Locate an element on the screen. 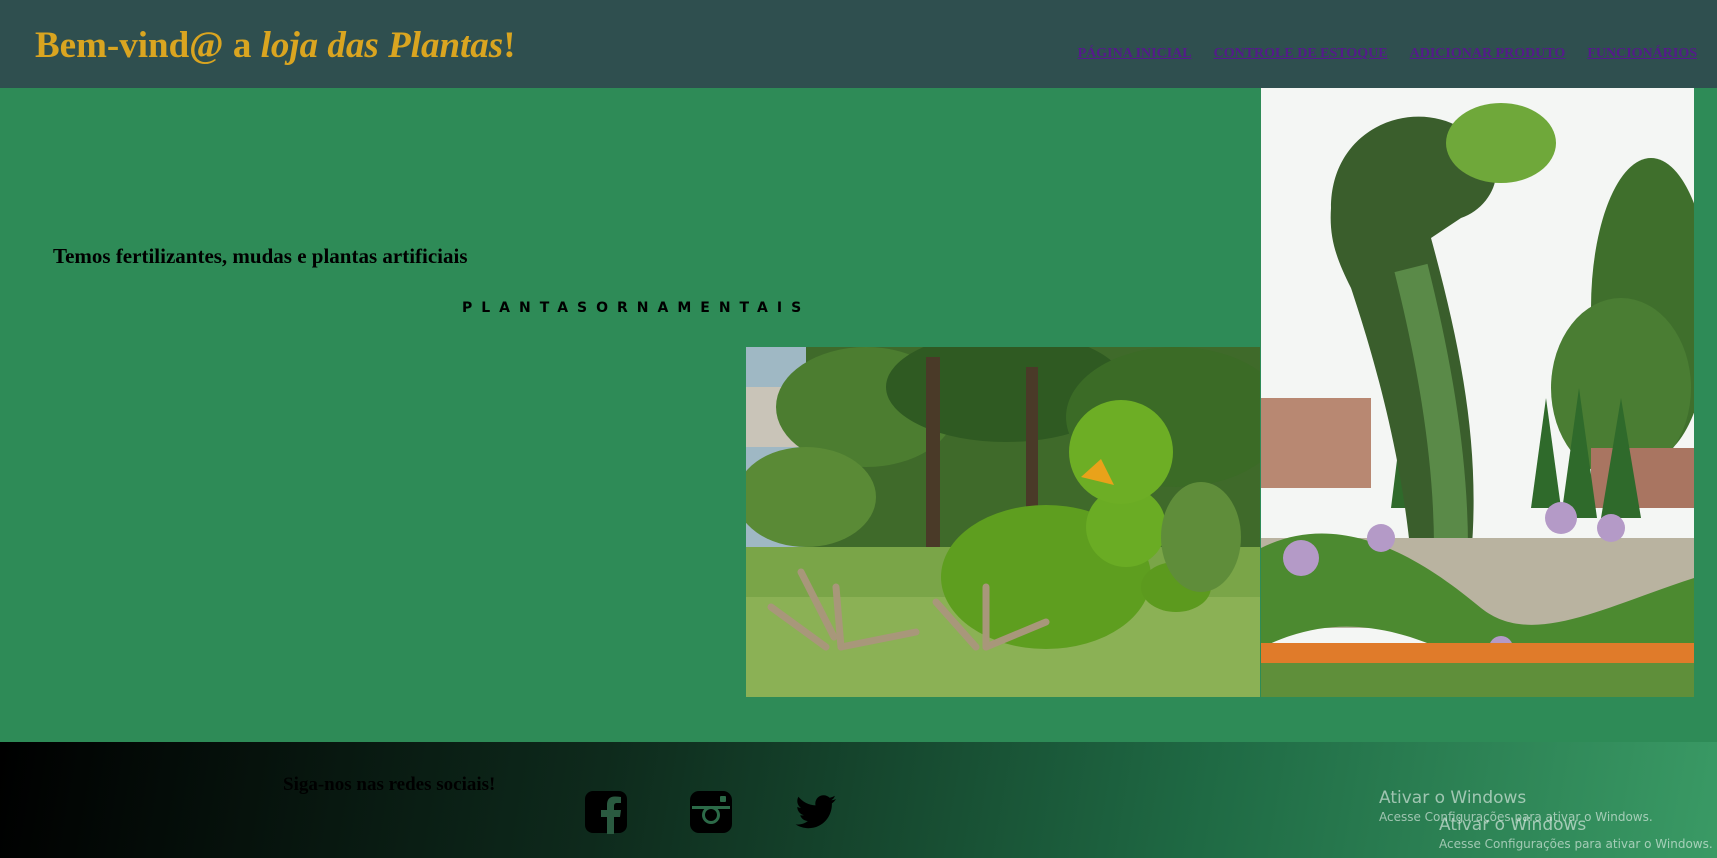 The height and width of the screenshot is (858, 1717). windows-activation-title-duplicate: Ativar o Windows is located at coordinates (1513, 825).